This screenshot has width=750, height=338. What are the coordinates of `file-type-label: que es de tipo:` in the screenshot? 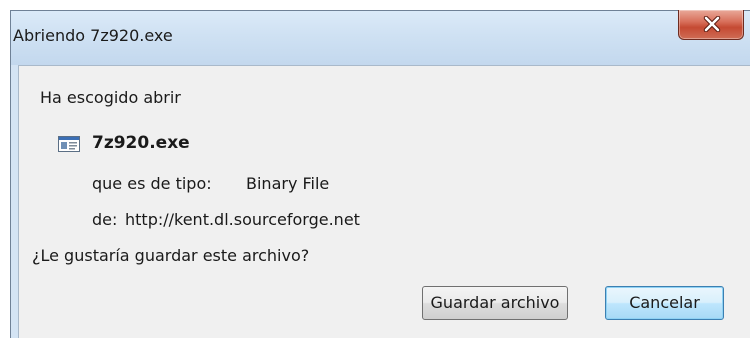 It's located at (152, 183).